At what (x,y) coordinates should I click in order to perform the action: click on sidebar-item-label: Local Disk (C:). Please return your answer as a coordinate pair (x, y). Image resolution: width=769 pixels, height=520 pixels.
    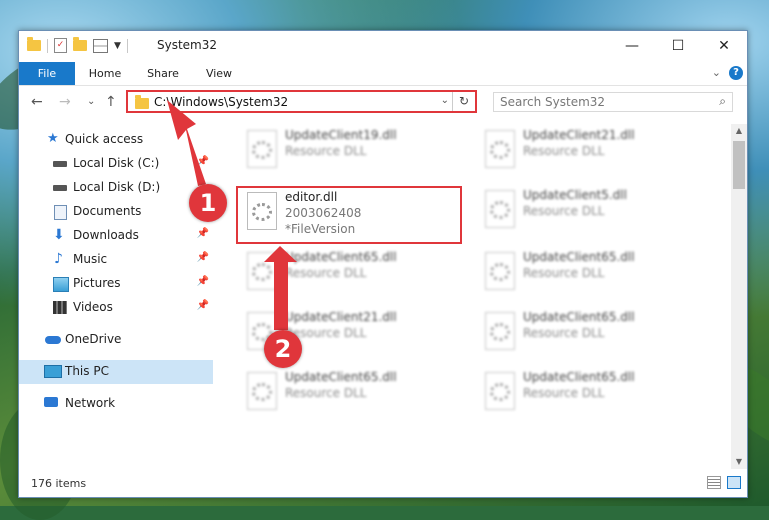
    Looking at the image, I should click on (116, 163).